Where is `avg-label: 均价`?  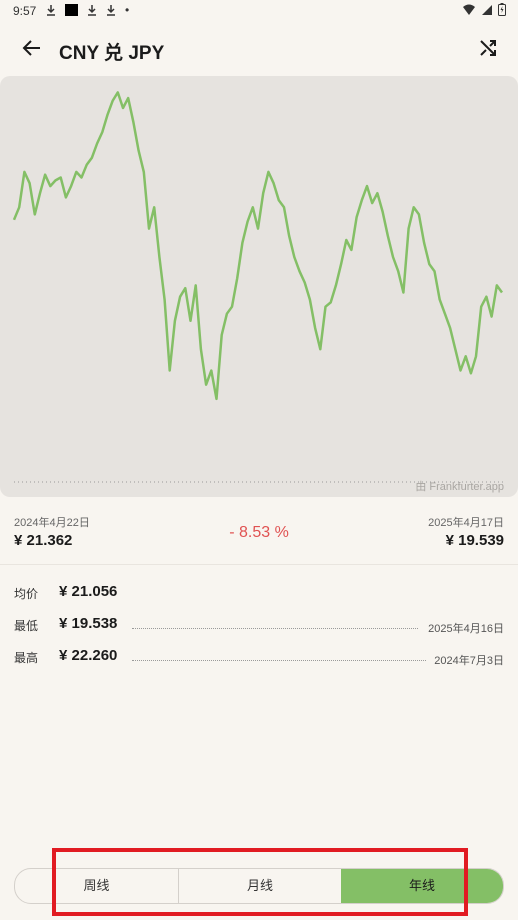
avg-label: 均价 is located at coordinates (26, 594).